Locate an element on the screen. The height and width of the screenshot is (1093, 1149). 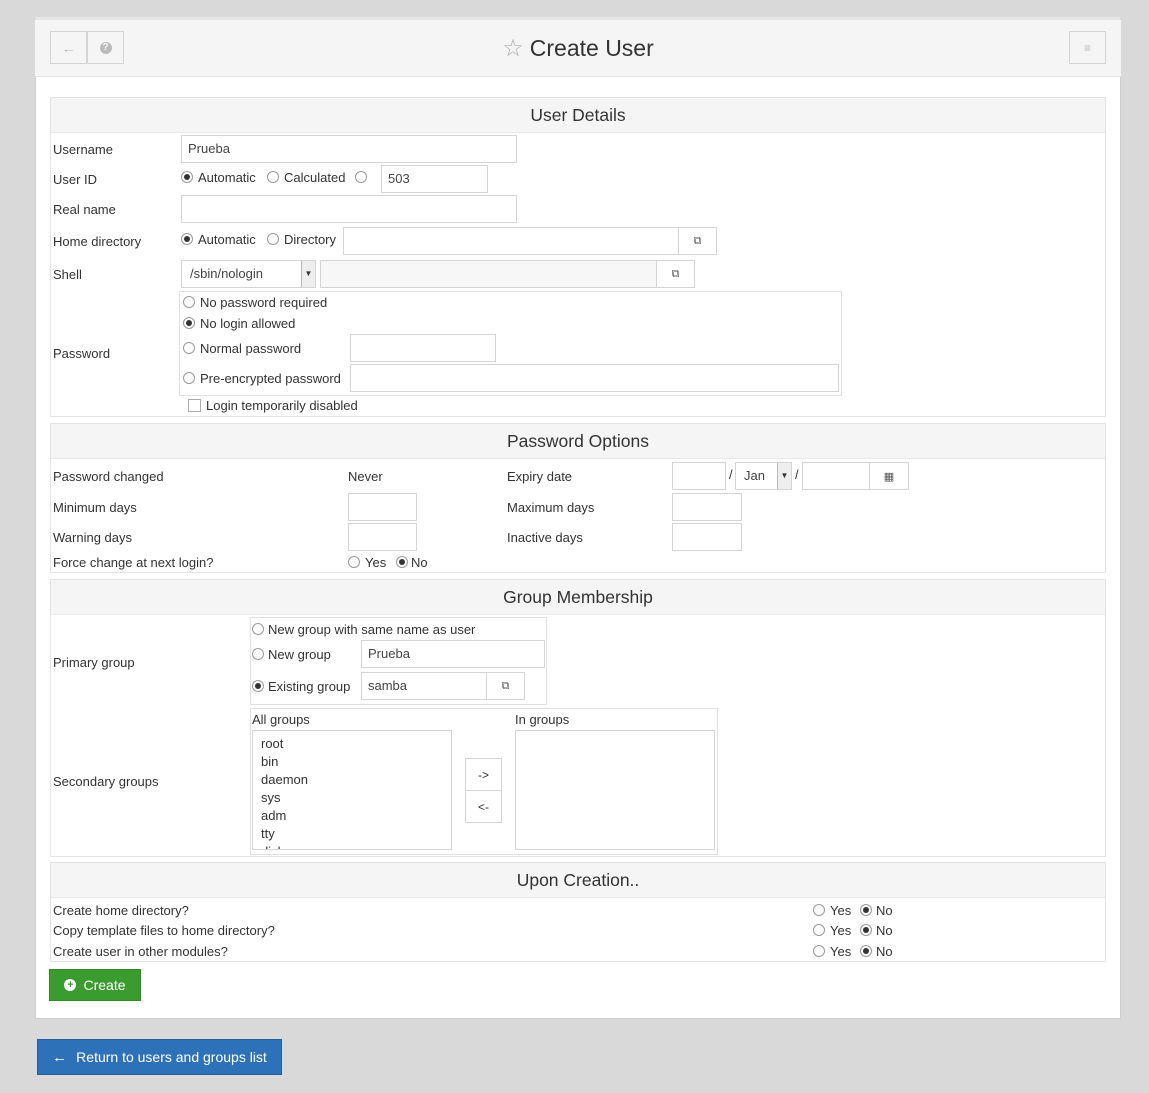
all-groups-list: root bin daemon sys adm tty disk is located at coordinates (352, 790).